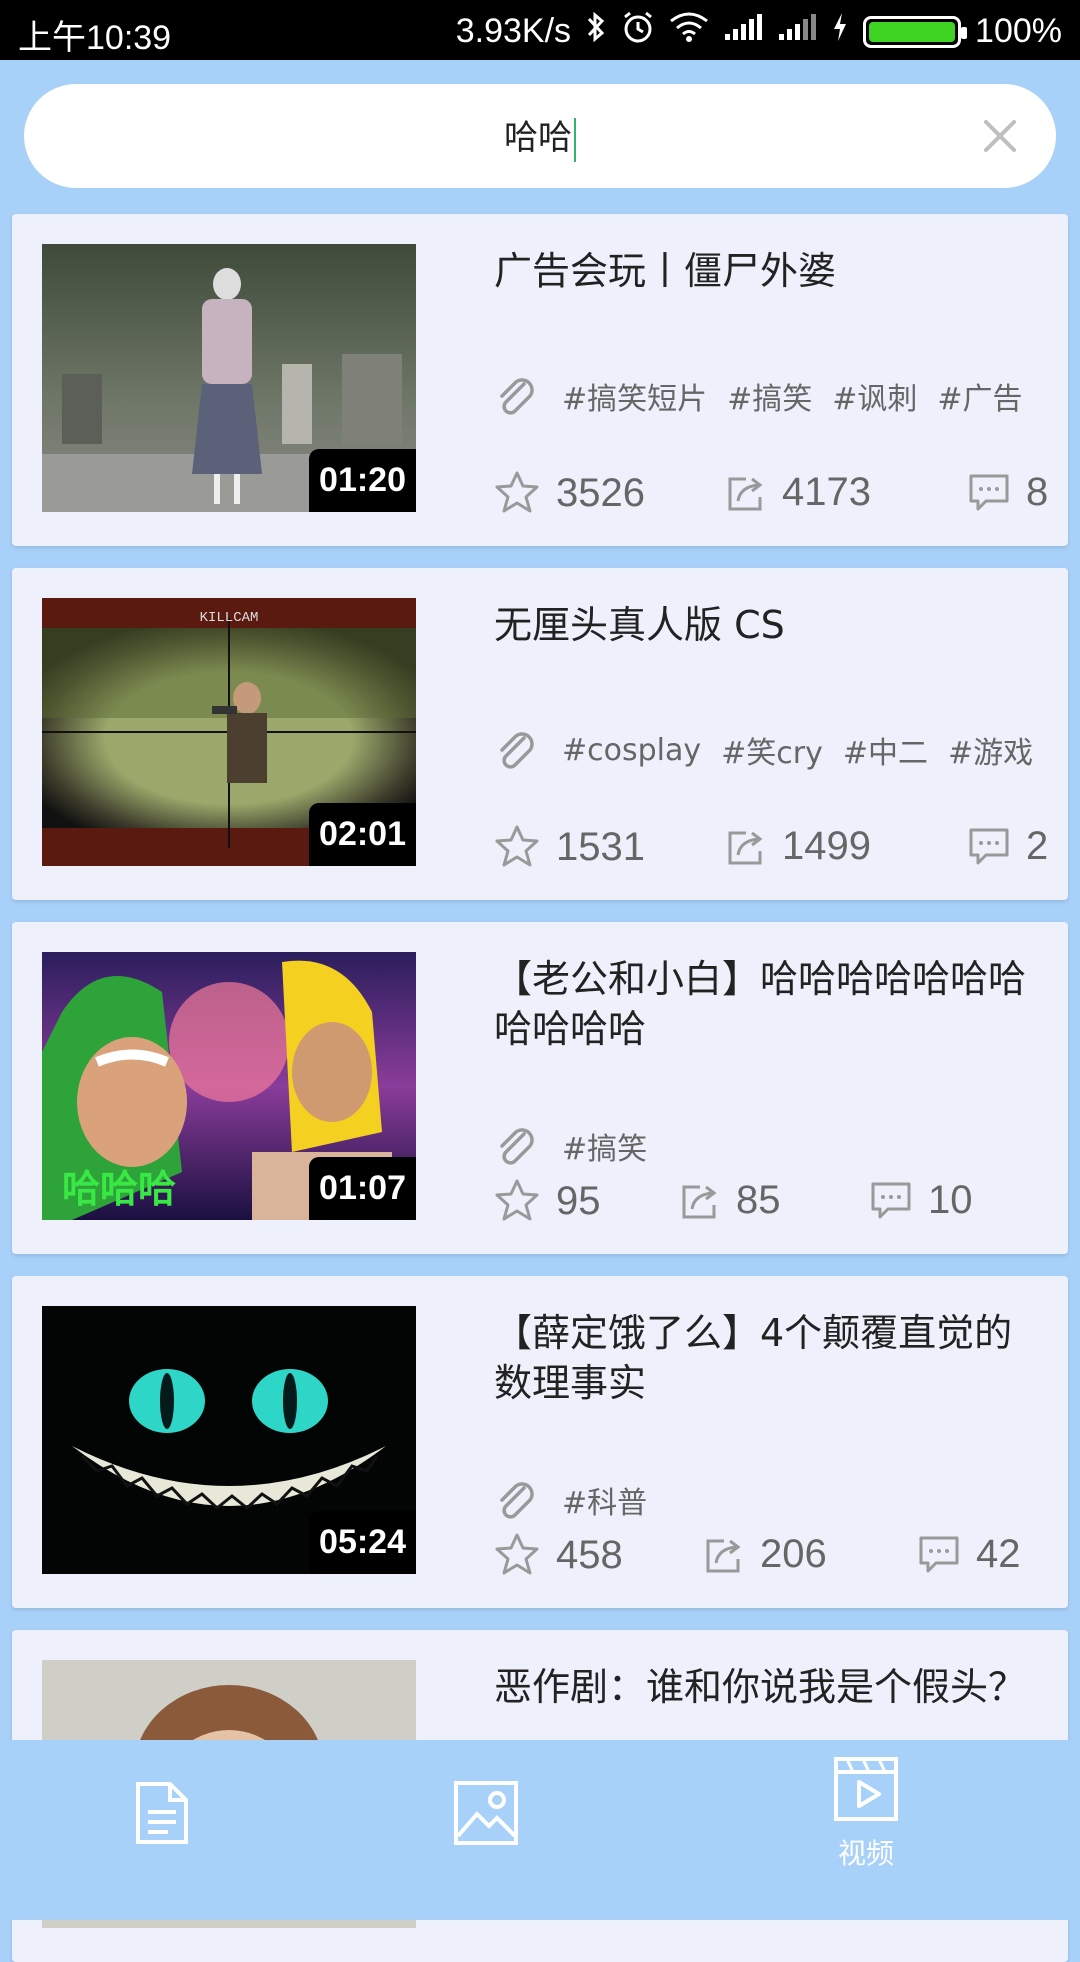 The width and height of the screenshot is (1080, 1962). I want to click on signal-icon, so click(743, 31).